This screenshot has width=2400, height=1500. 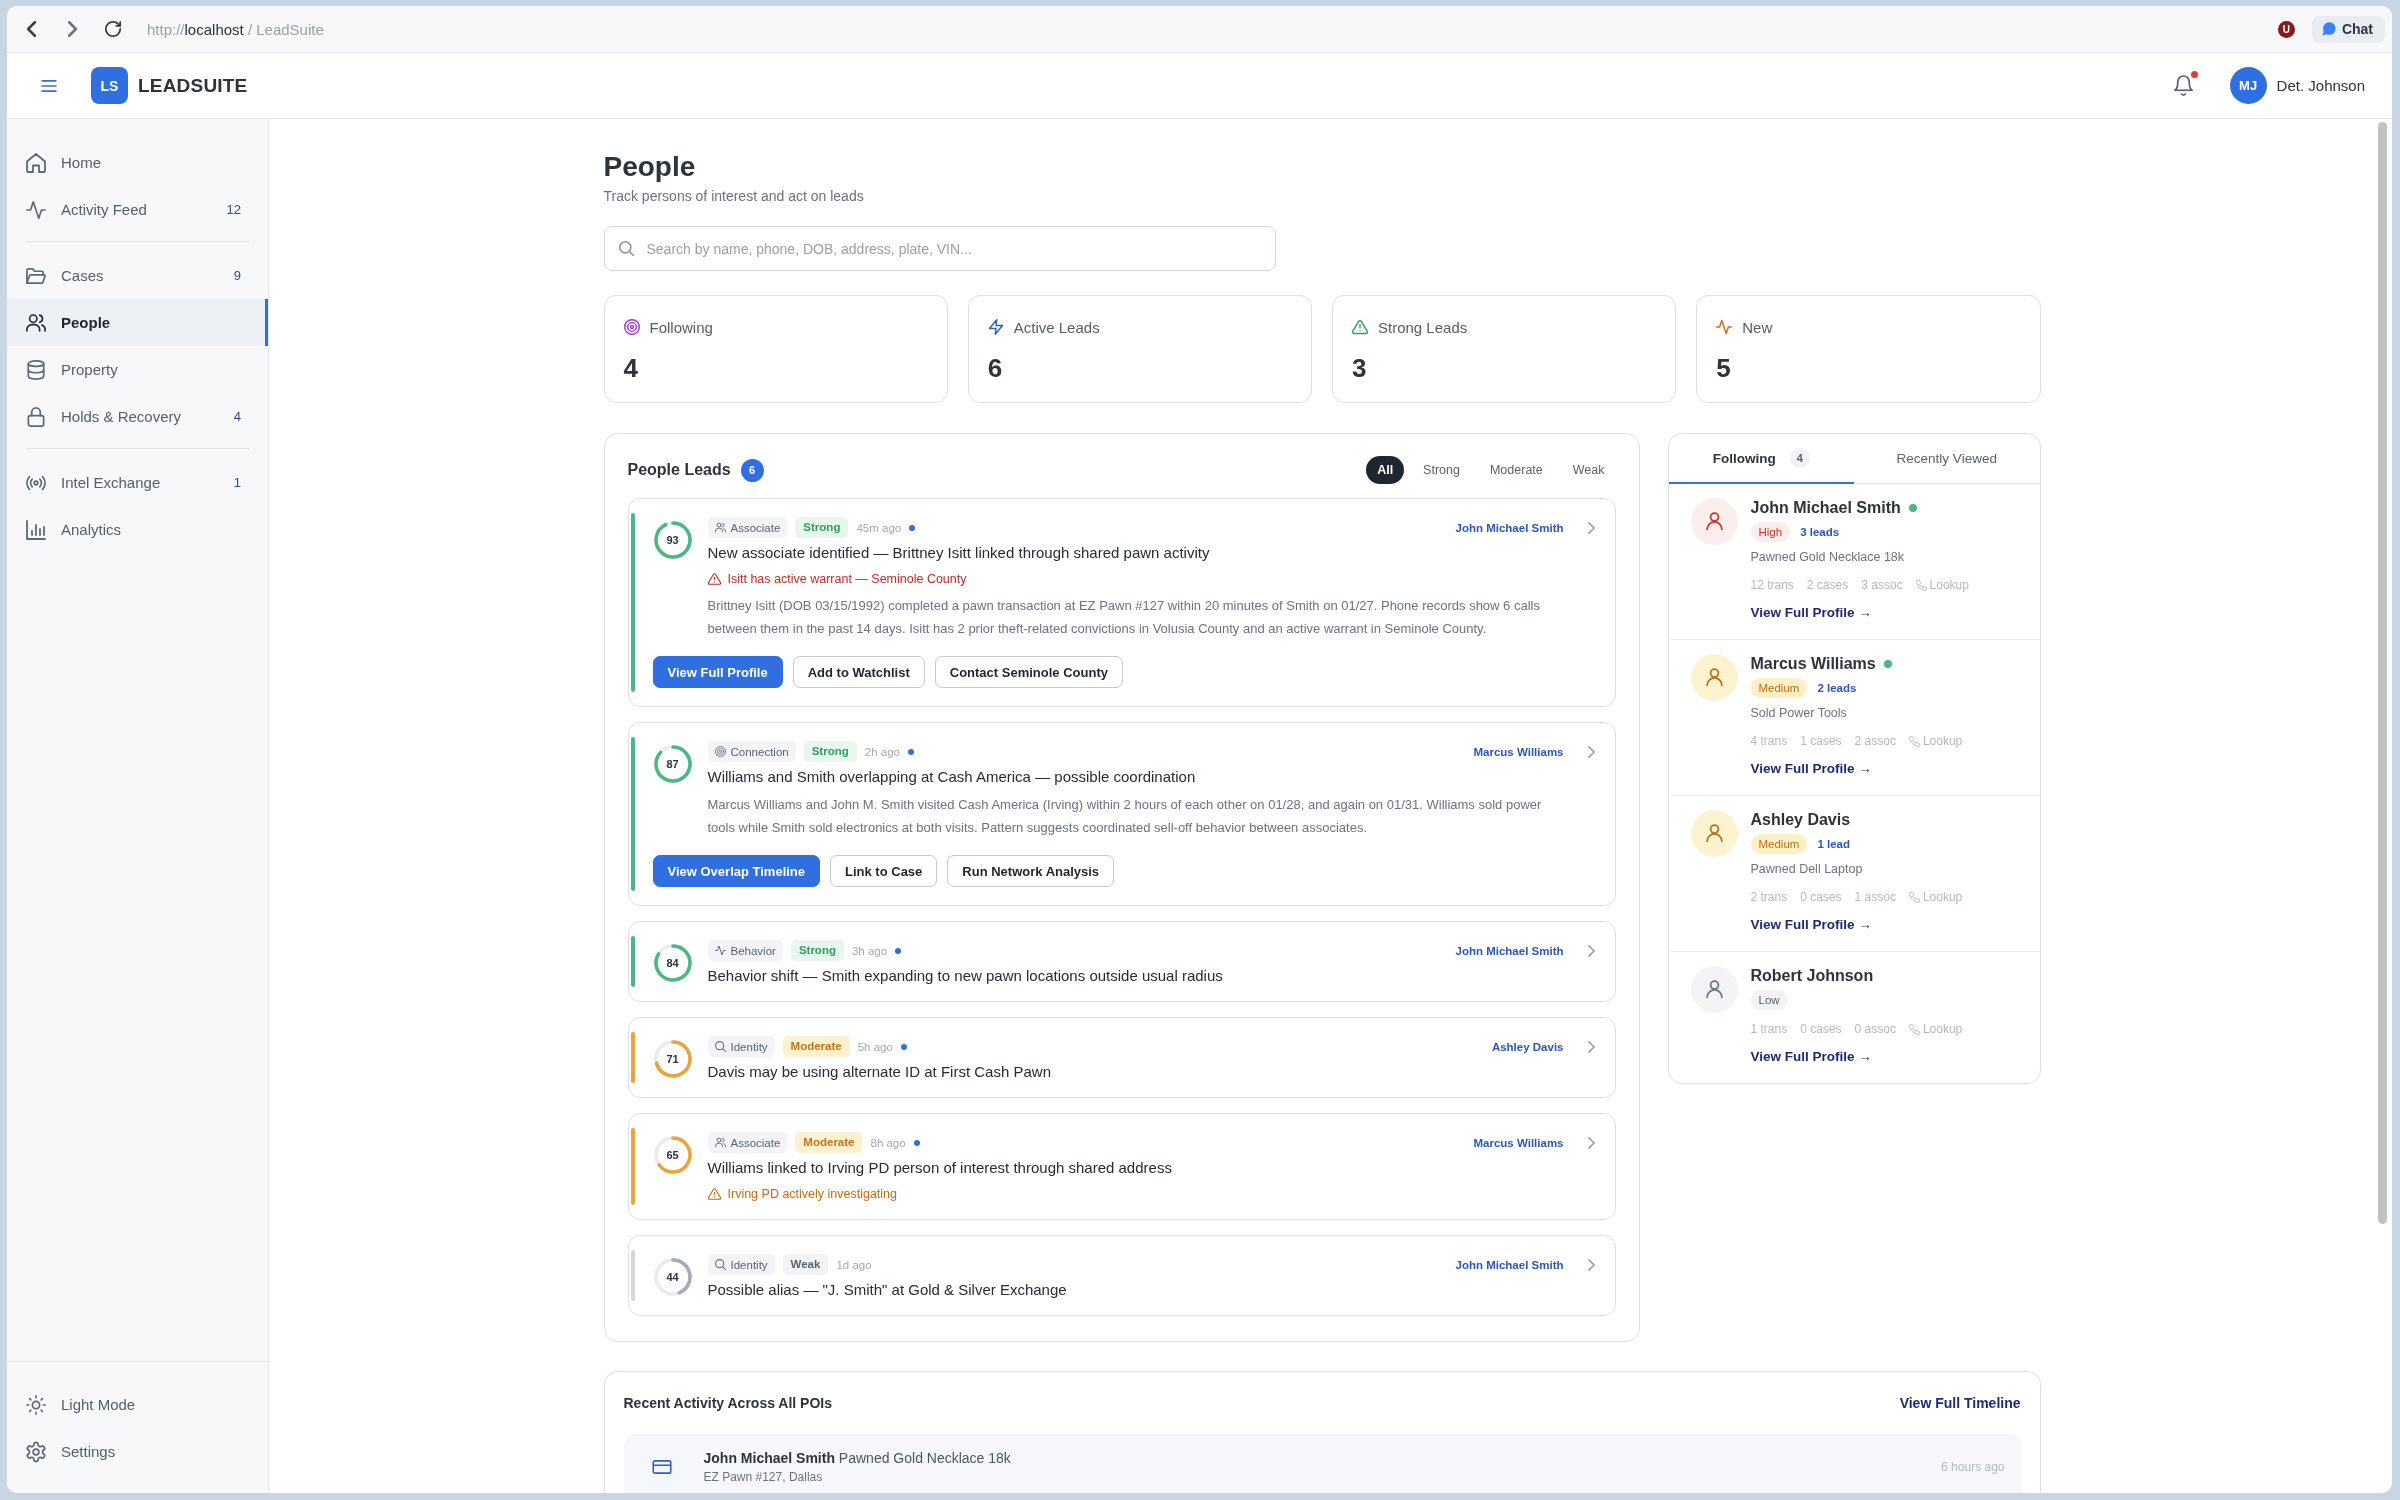 I want to click on reload-icon, so click(x=113, y=29).